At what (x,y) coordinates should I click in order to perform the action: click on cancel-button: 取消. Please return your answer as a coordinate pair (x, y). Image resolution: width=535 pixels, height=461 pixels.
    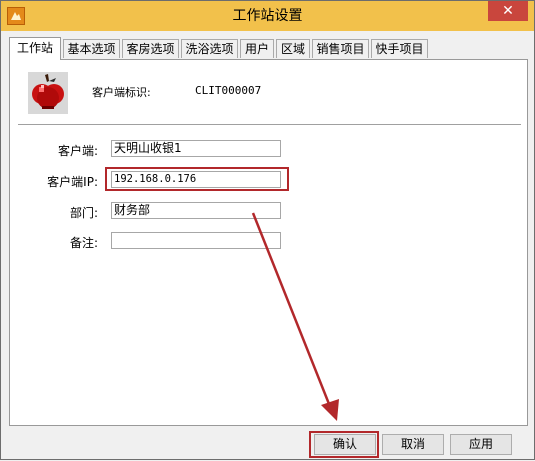
    Looking at the image, I should click on (413, 444).